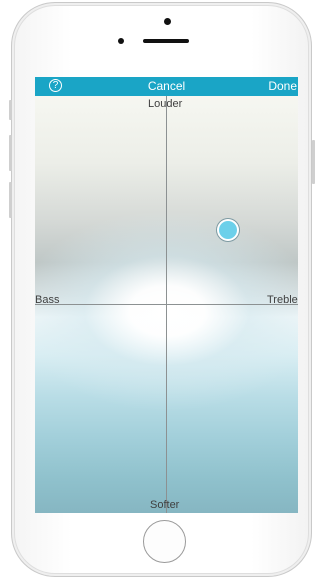 The image size is (323, 579). Describe the element at coordinates (167, 21) in the screenshot. I see `front-camera` at that location.